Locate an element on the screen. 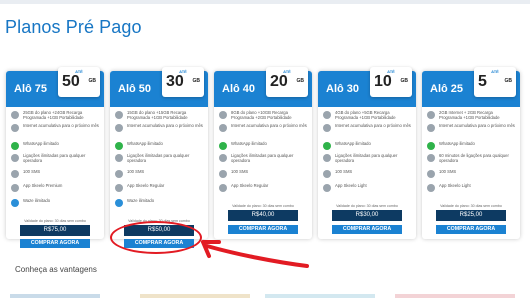 The height and width of the screenshot is (298, 530). plan-name: Alô 75 is located at coordinates (31, 89).